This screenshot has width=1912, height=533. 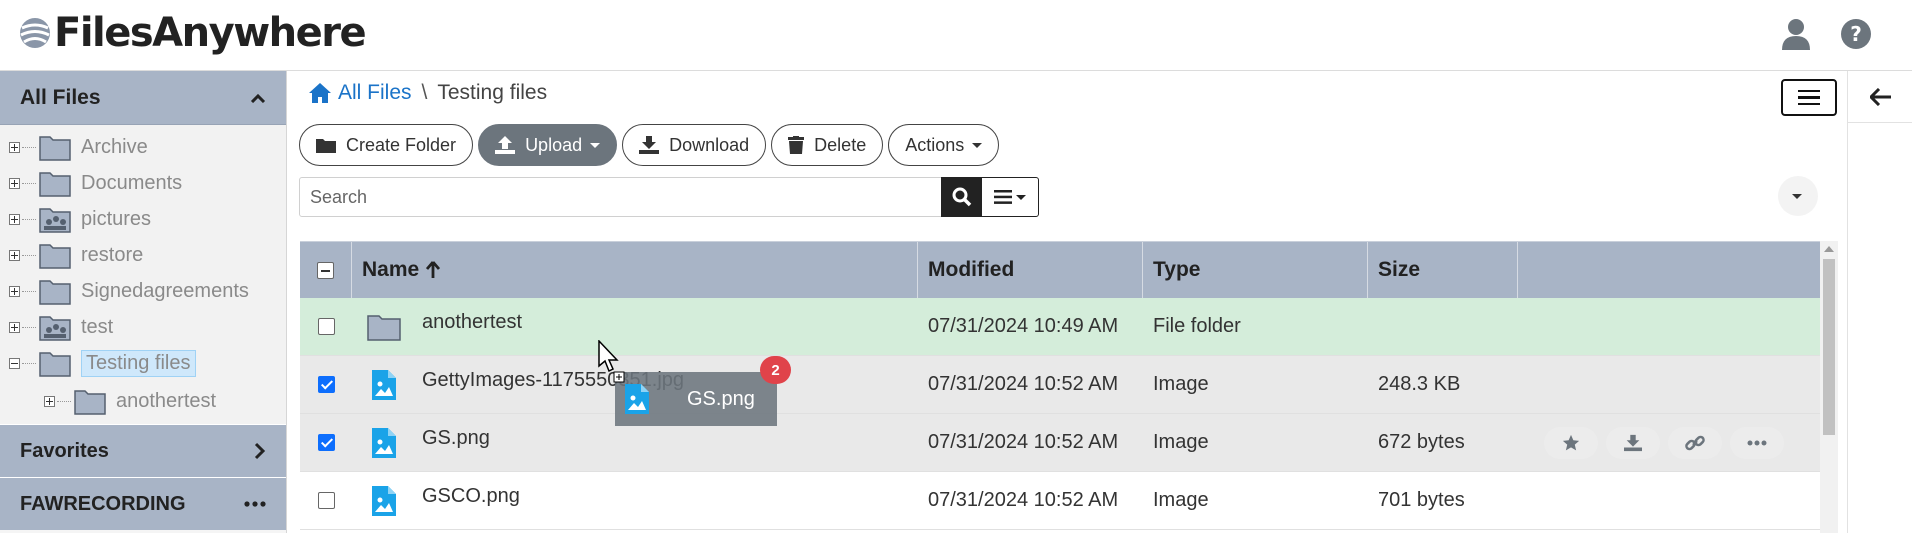 What do you see at coordinates (14, 363) in the screenshot?
I see `collapse-icon` at bounding box center [14, 363].